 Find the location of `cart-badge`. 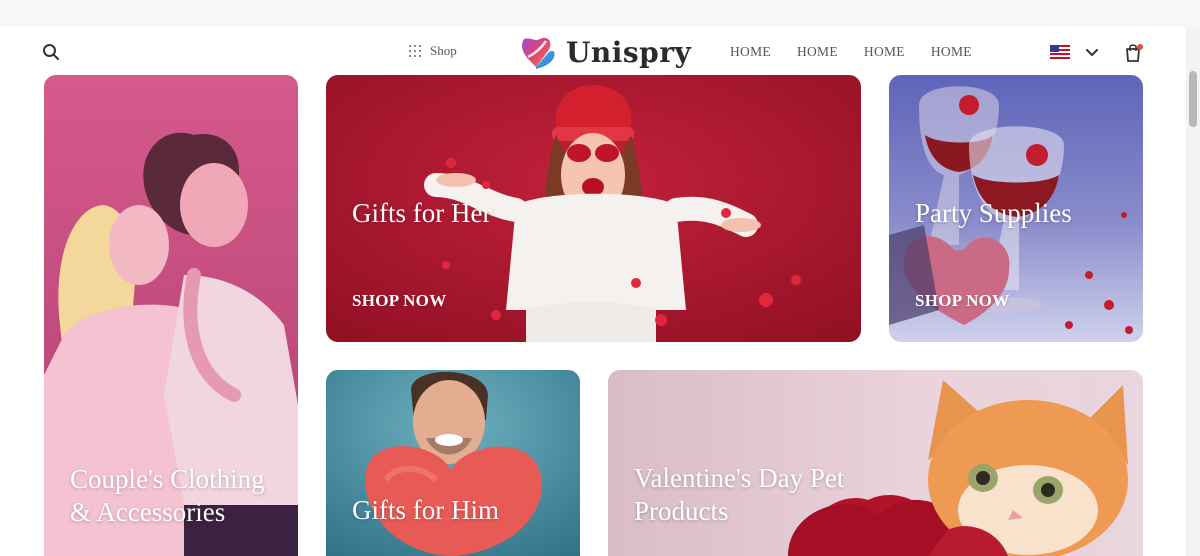

cart-badge is located at coordinates (1140, 47).